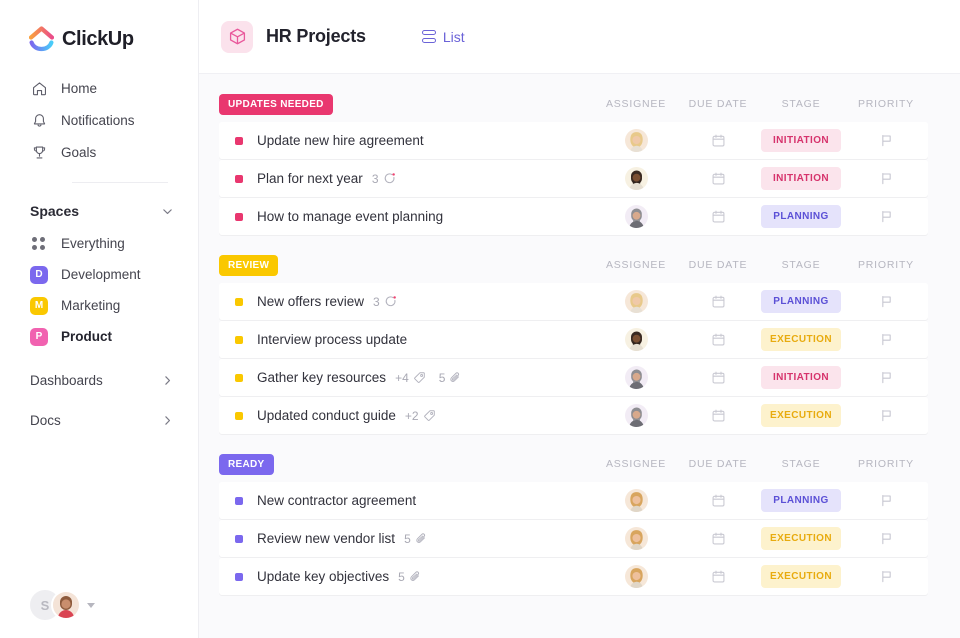  Describe the element at coordinates (573, 538) in the screenshot. I see `table-row: Review new vendor list 5 EXECUTION` at that location.